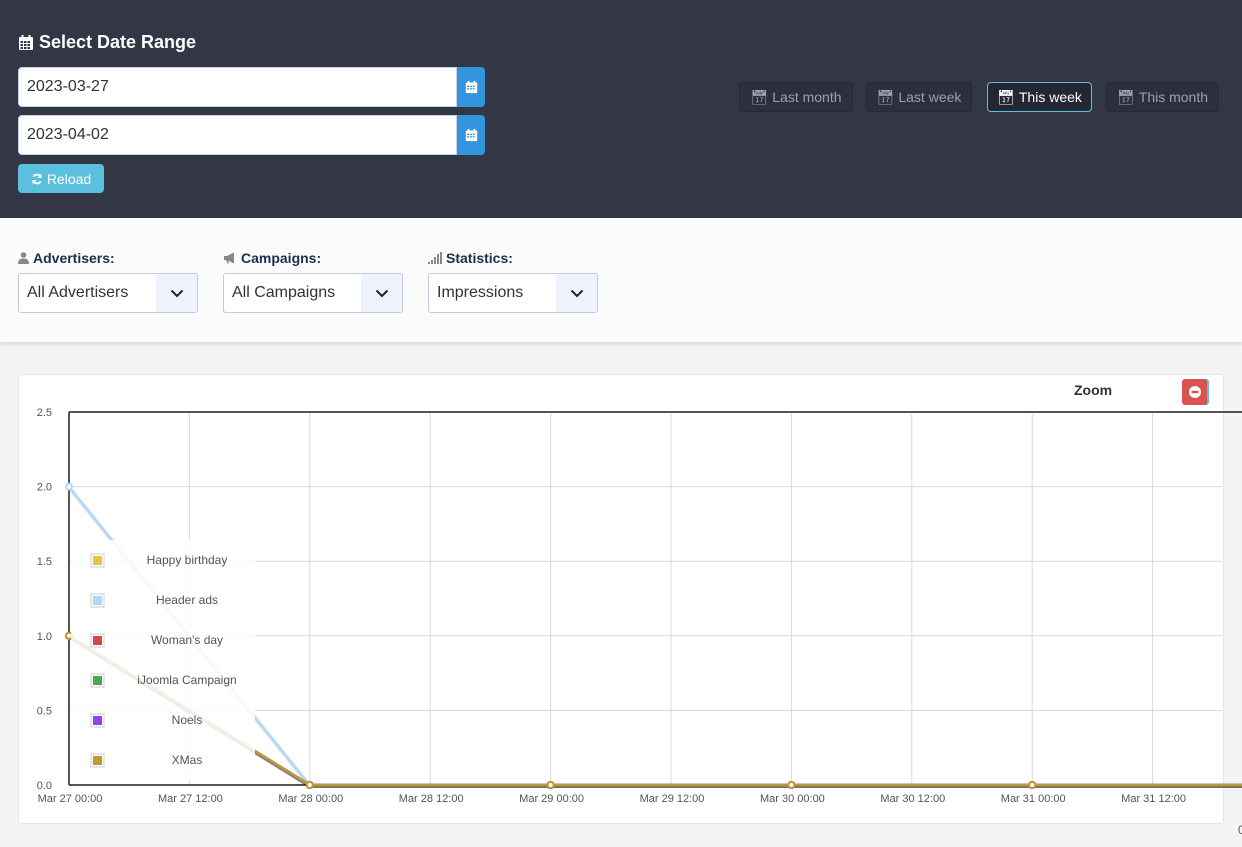  What do you see at coordinates (187, 760) in the screenshot?
I see `legend-label: XMas` at bounding box center [187, 760].